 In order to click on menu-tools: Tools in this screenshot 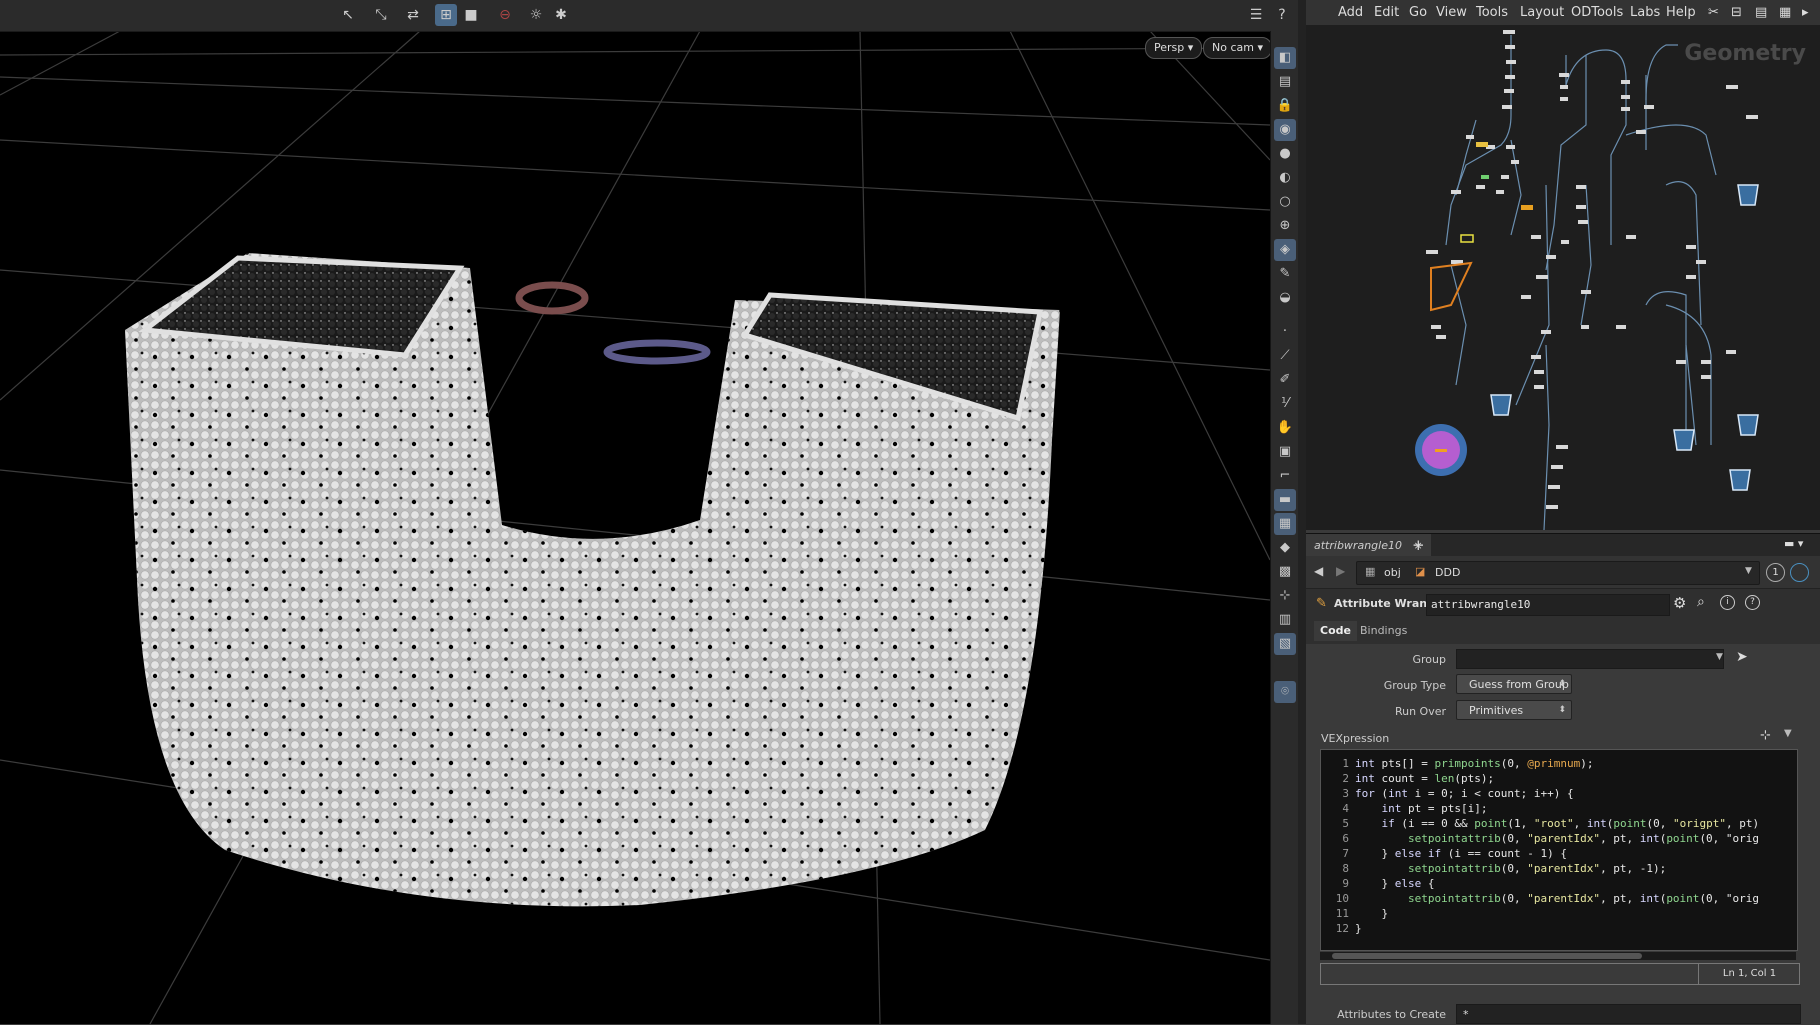, I will do `click(1492, 12)`.